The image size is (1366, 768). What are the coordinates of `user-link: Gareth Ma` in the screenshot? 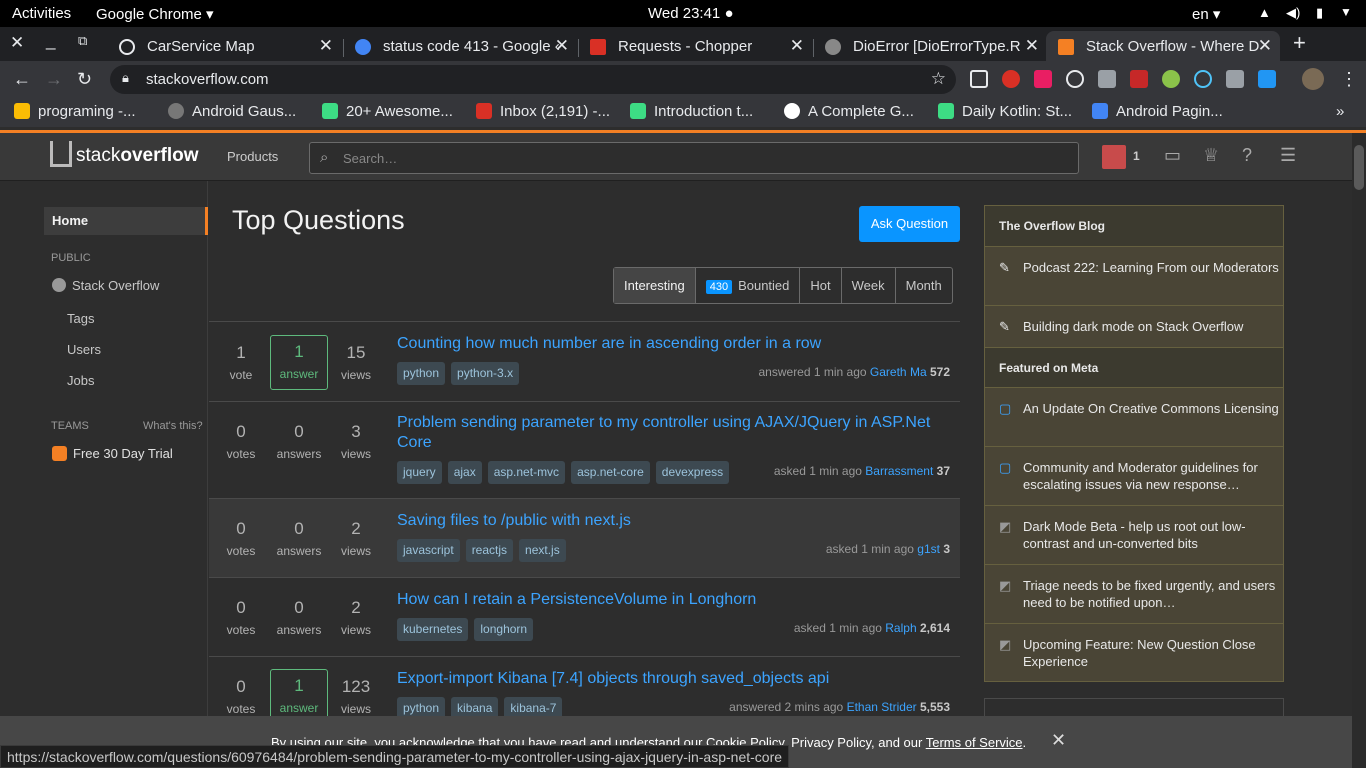 It's located at (898, 372).